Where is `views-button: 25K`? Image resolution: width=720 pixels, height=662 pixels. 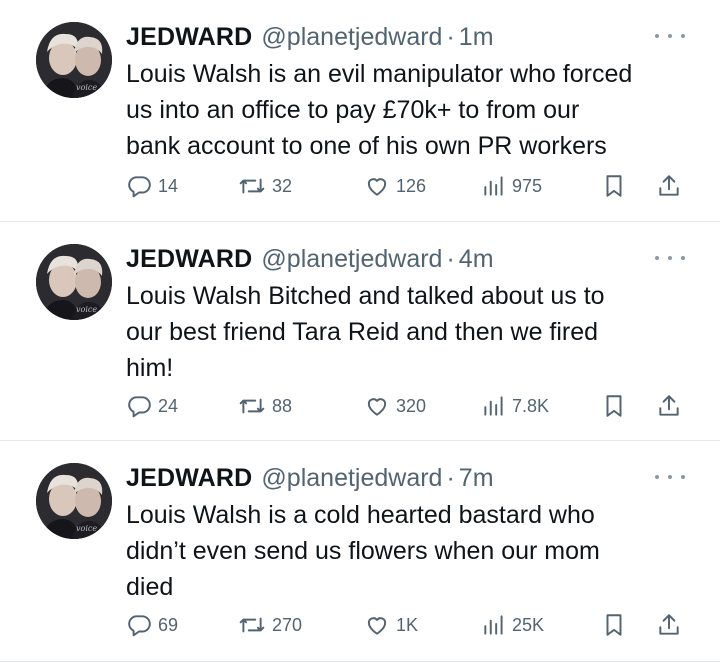
views-button: 25K is located at coordinates (513, 625).